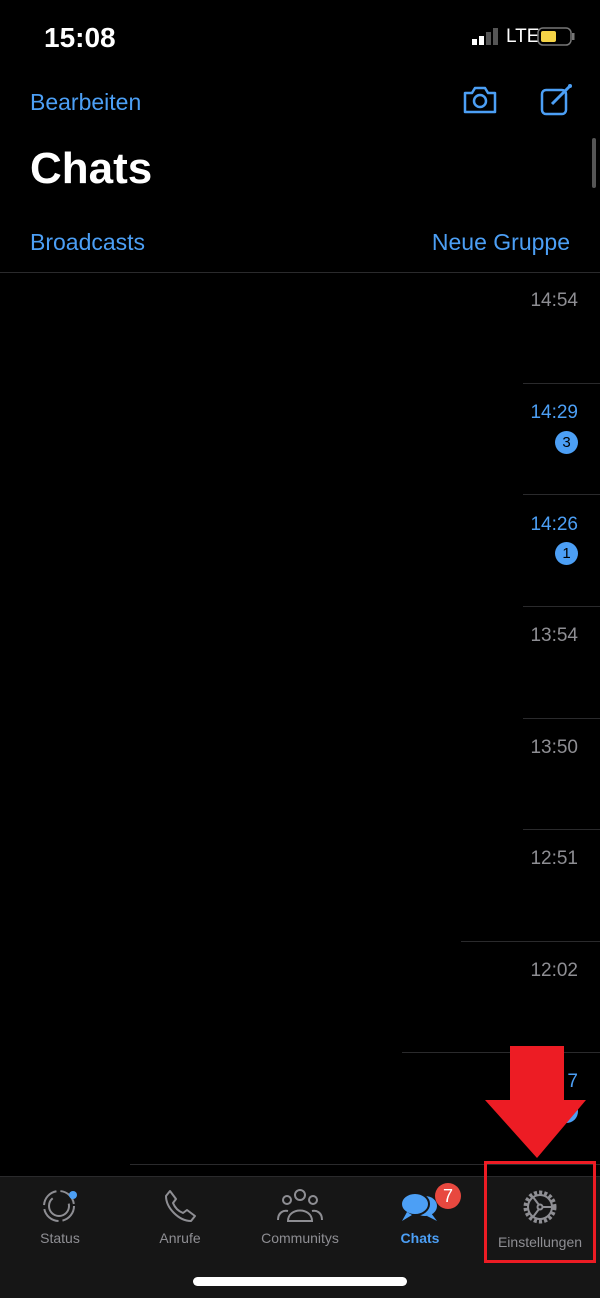 This screenshot has width=600, height=1298. Describe the element at coordinates (300, 774) in the screenshot. I see `chat-row: 13:50` at that location.